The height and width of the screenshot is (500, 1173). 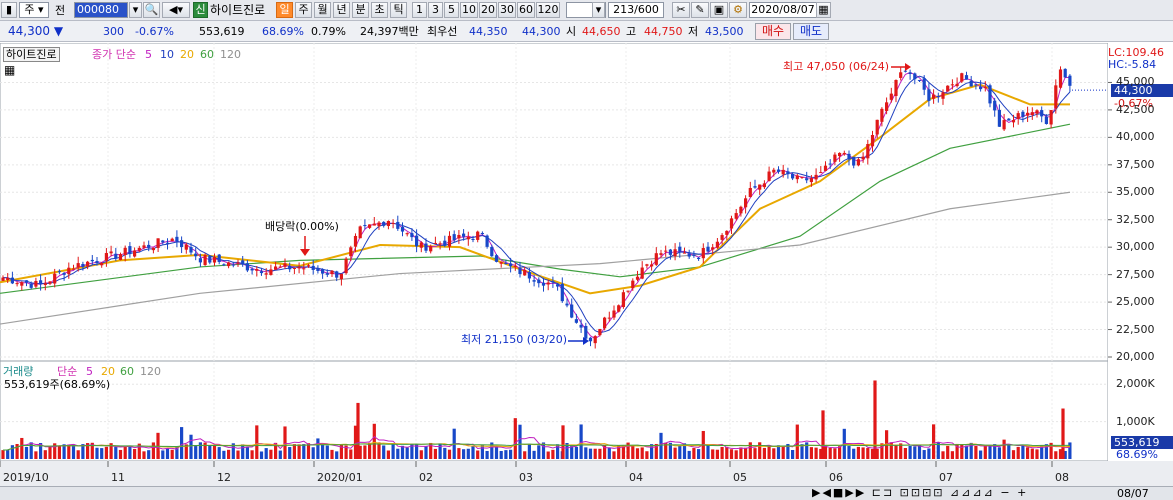 I want to click on y-tick-label: 45,000, so click(x=1135, y=82).